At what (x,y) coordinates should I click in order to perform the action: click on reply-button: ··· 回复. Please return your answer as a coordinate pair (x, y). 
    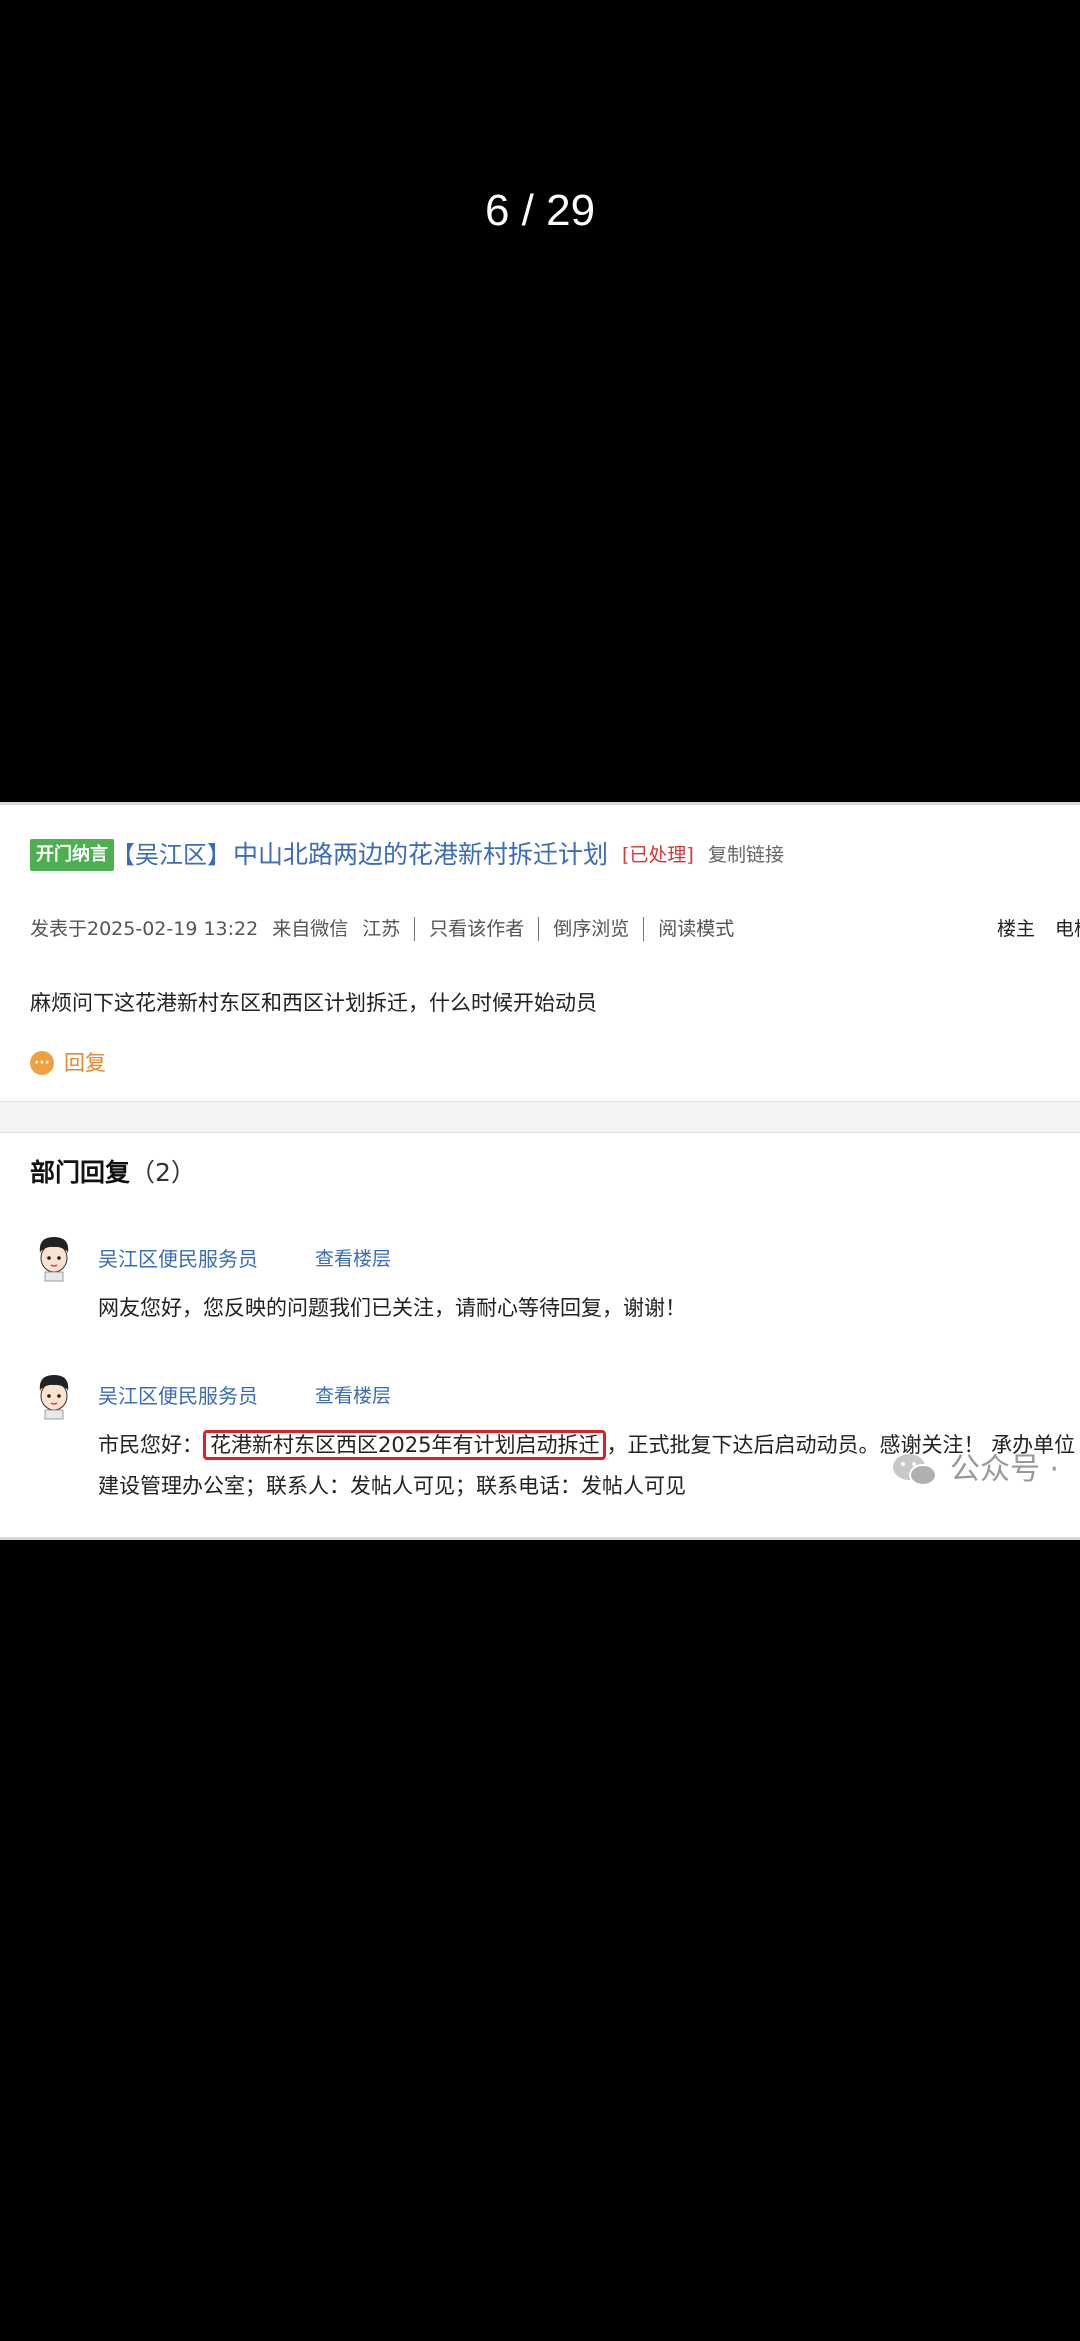
    Looking at the image, I should click on (68, 1063).